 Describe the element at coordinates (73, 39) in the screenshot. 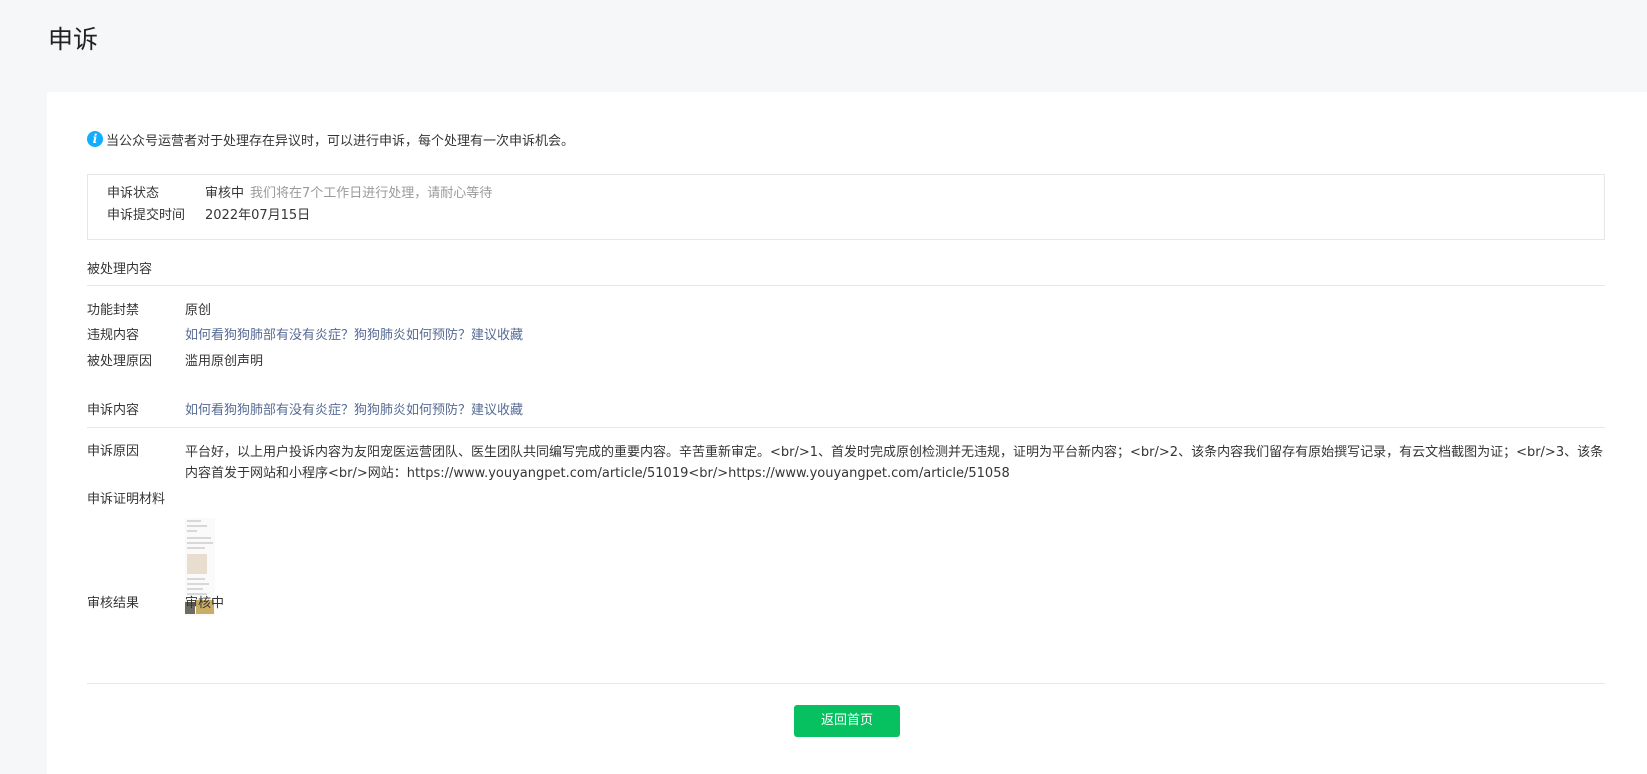

I see `page-title: 申诉` at that location.